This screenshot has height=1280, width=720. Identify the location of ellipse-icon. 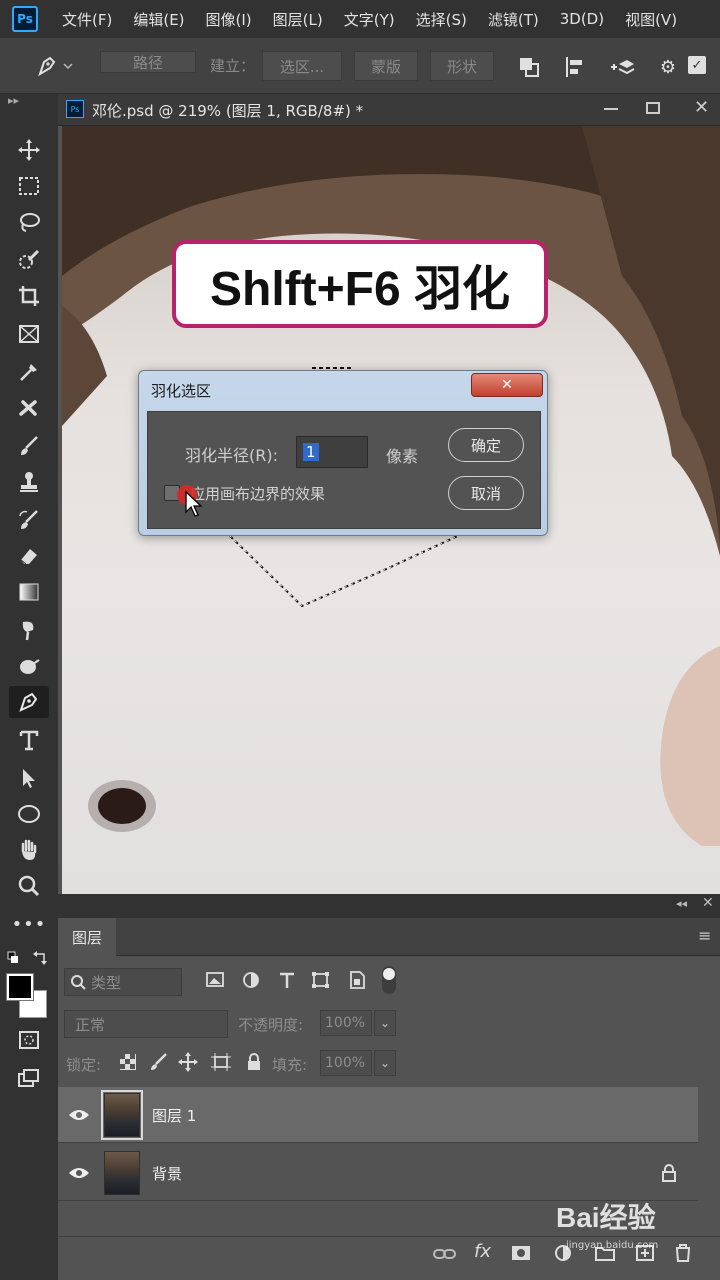
(29, 814).